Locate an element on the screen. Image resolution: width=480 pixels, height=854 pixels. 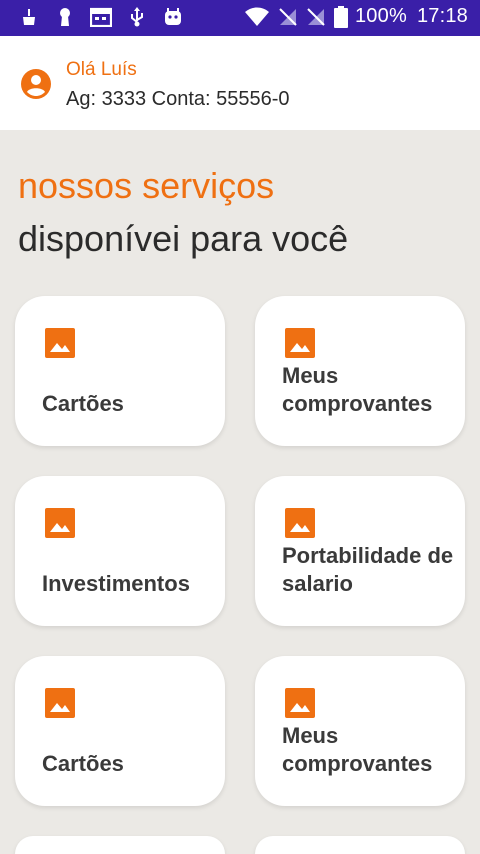
cleaning-icon is located at coordinates (29, 17).